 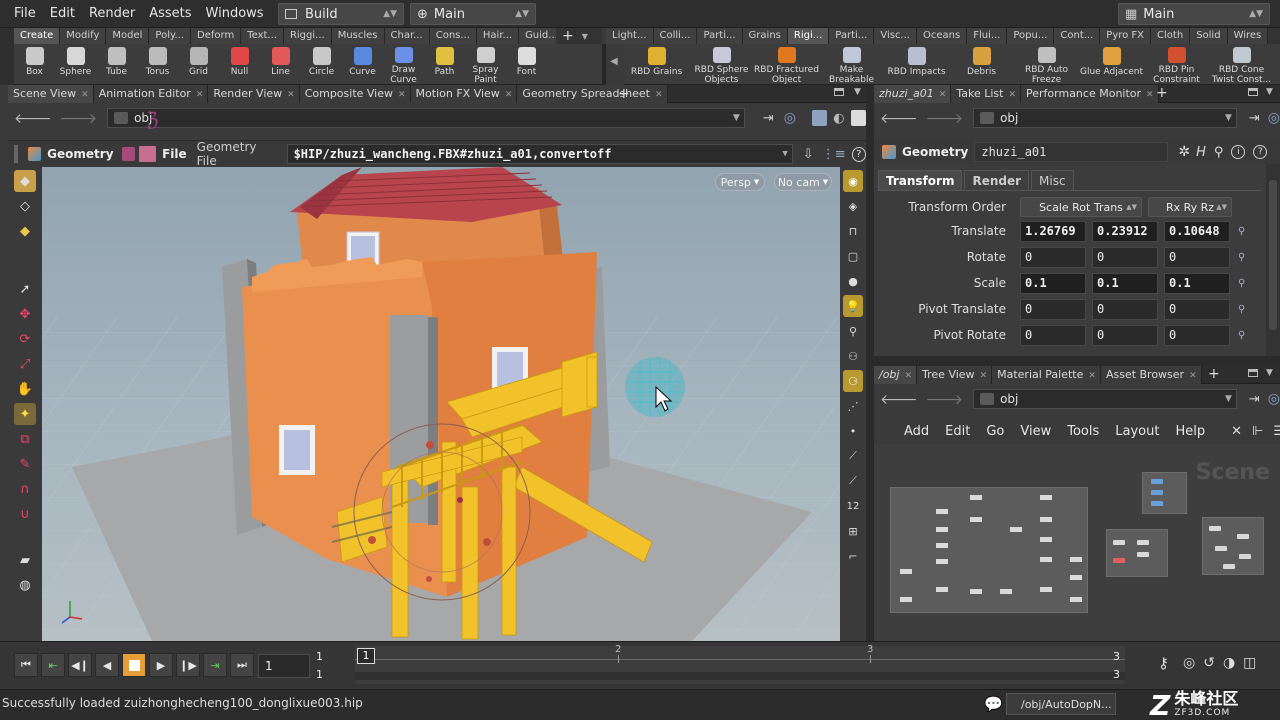 I want to click on shelf-tool: Circle, so click(x=321, y=64).